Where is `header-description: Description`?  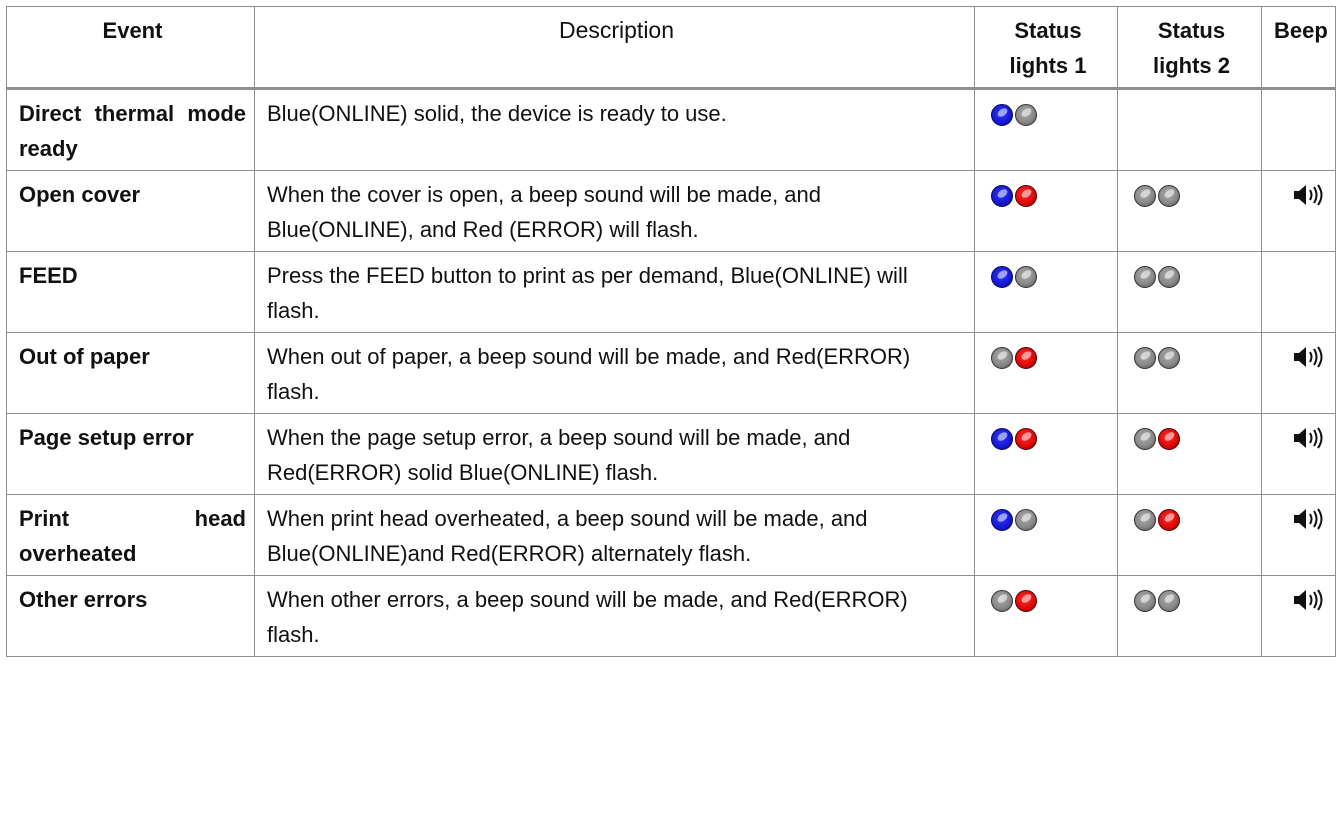
header-description: Description is located at coordinates (614, 48).